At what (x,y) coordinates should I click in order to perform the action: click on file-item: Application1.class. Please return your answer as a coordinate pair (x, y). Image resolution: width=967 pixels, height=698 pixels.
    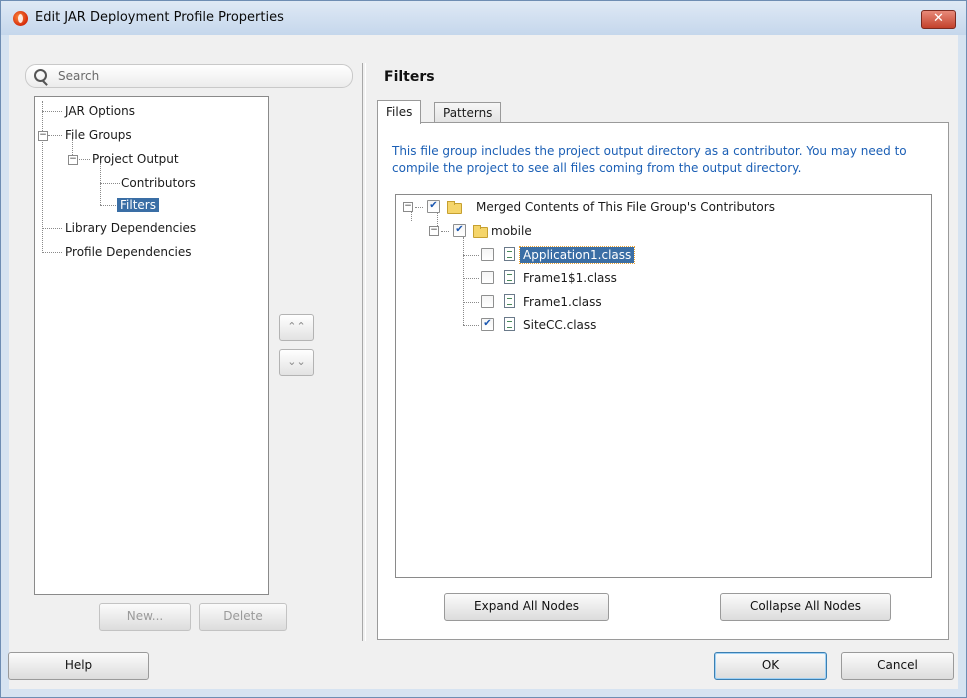
    Looking at the image, I should click on (577, 255).